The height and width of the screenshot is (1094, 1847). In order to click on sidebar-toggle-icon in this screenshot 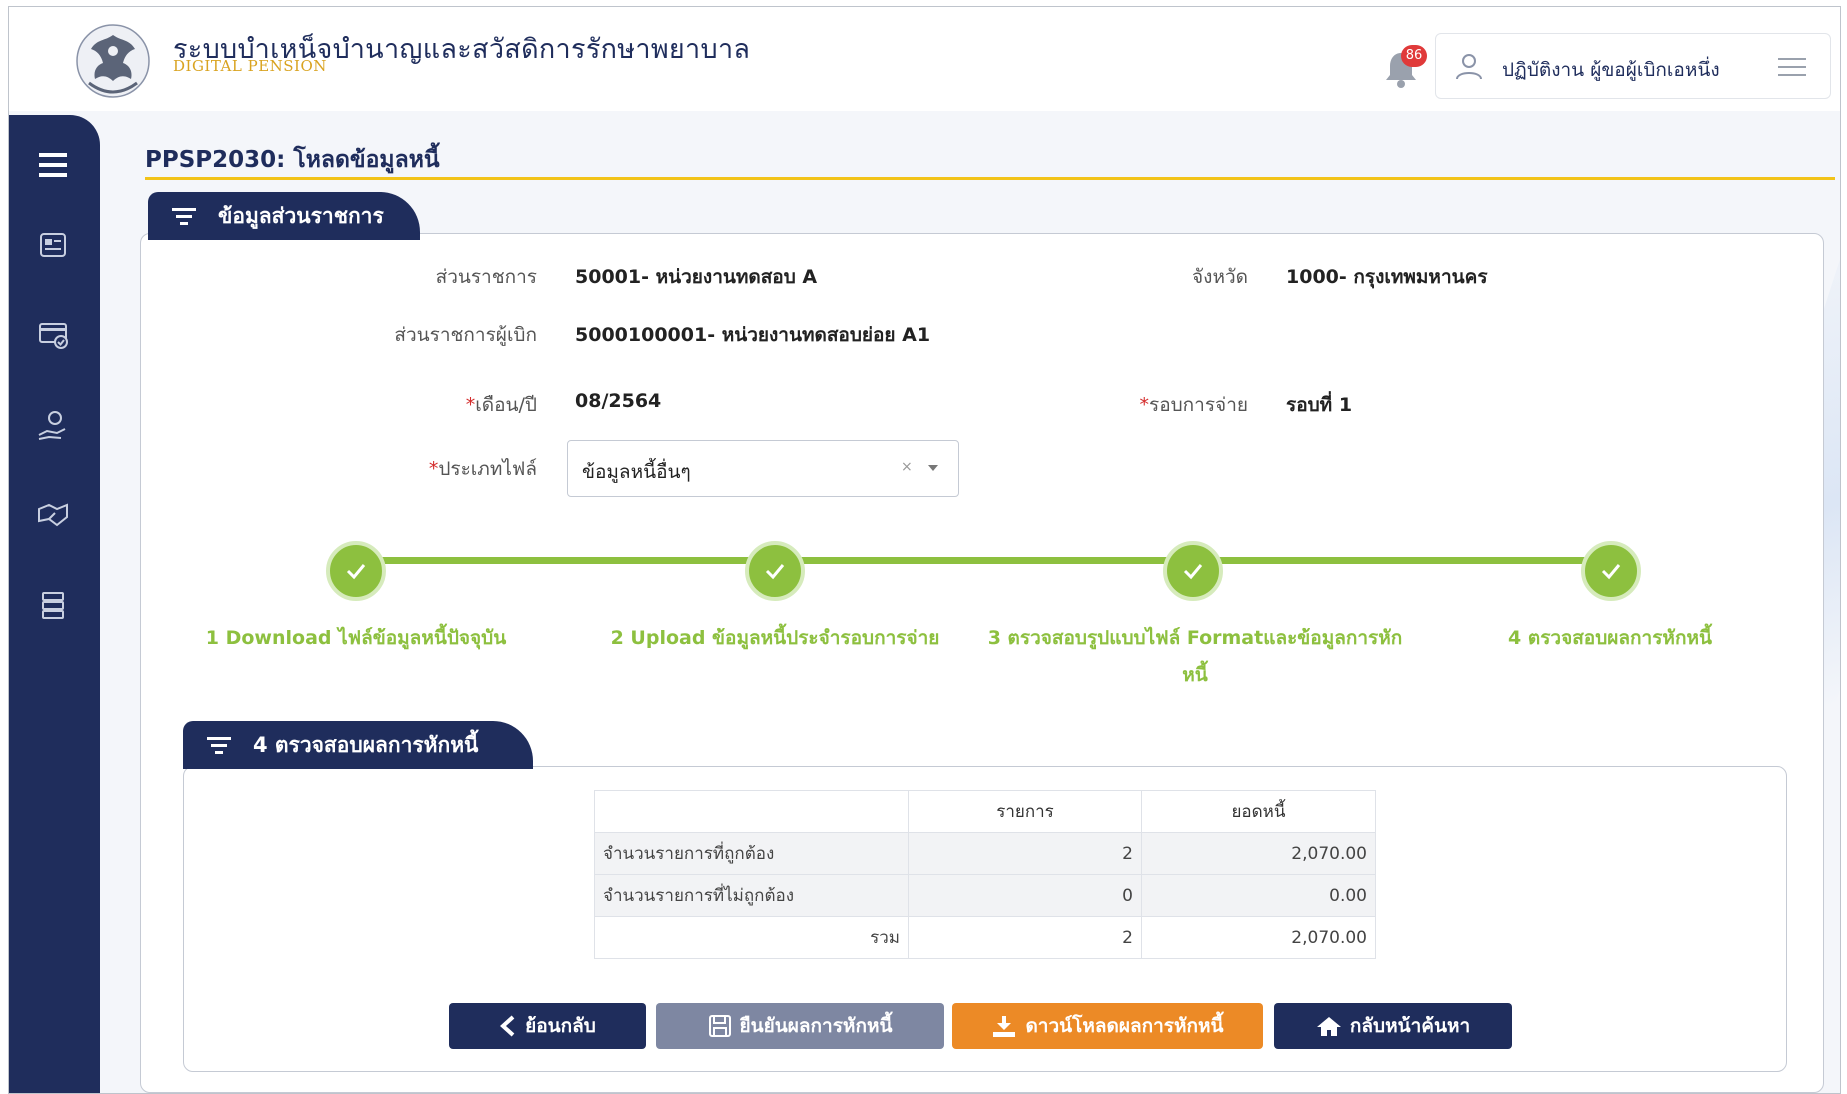, I will do `click(53, 165)`.